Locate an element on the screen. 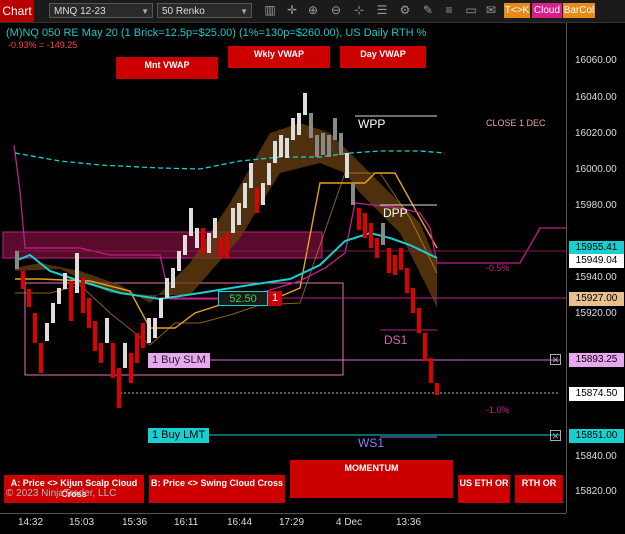 The width and height of the screenshot is (625, 534). tk-toggle-button: T<>K is located at coordinates (517, 10).